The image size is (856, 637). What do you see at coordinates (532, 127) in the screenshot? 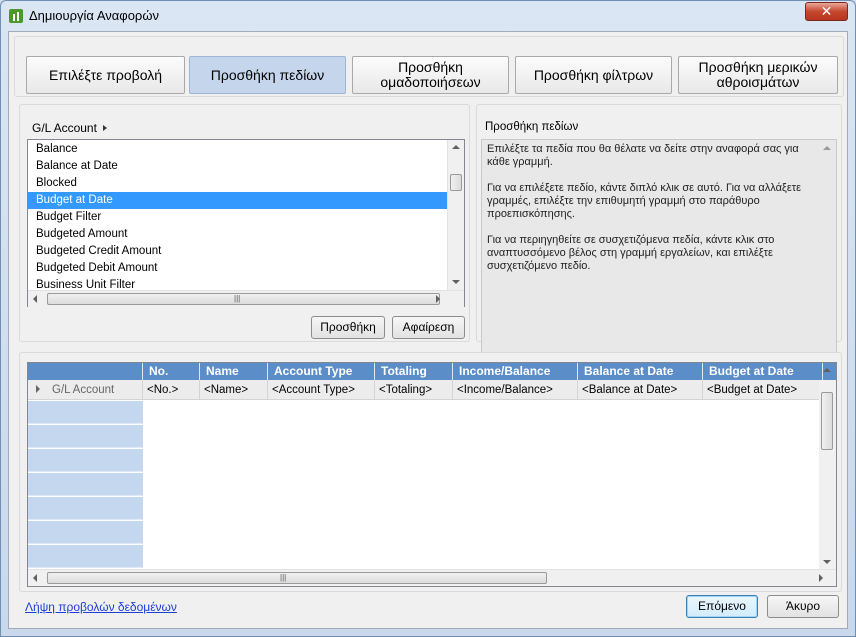
I see `info-title: Προσθήκη πεδίων` at bounding box center [532, 127].